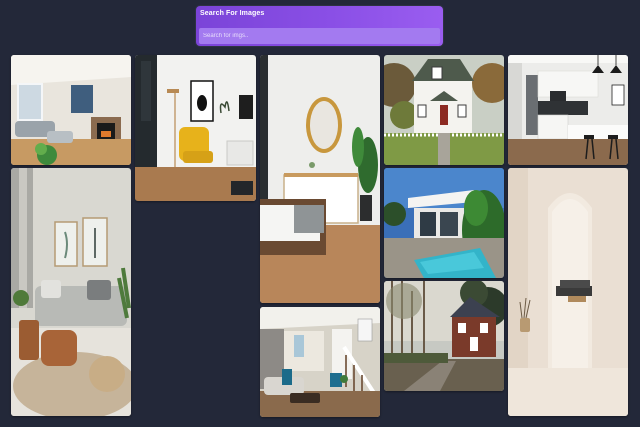 This screenshot has height=427, width=640. Describe the element at coordinates (232, 13) in the screenshot. I see `search-title: Search For Images` at that location.